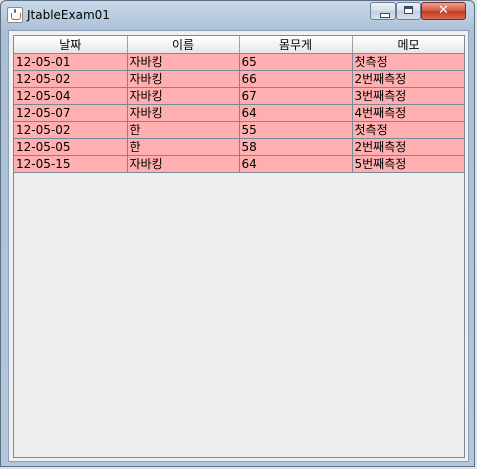 The width and height of the screenshot is (477, 469). I want to click on table-header-row: 날짜 이름 몸무게 메모, so click(239, 45).